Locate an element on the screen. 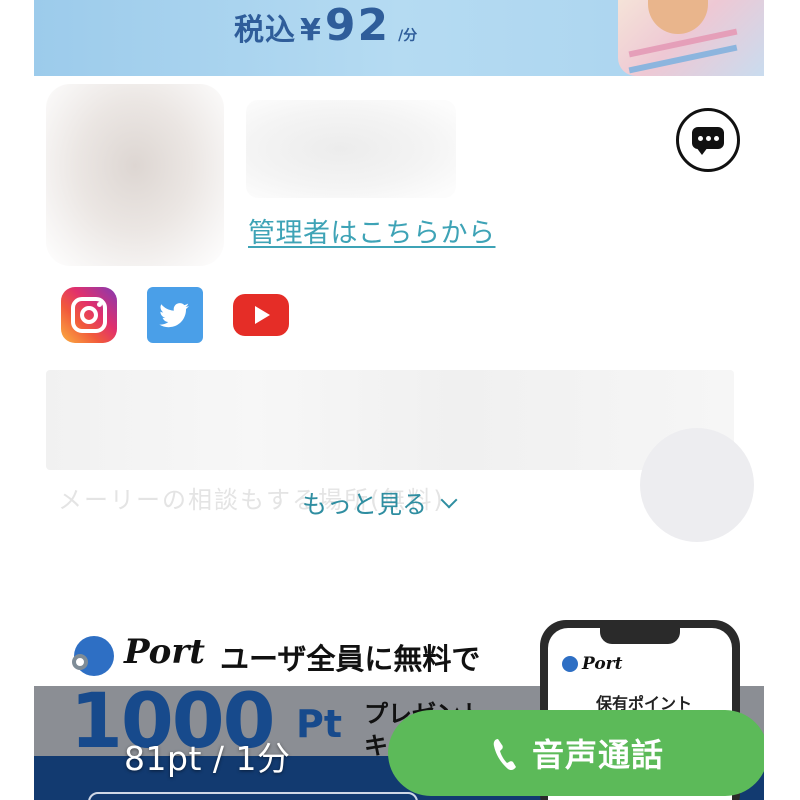  price-banner: 税込 ¥ 92 /分 is located at coordinates (399, 38).